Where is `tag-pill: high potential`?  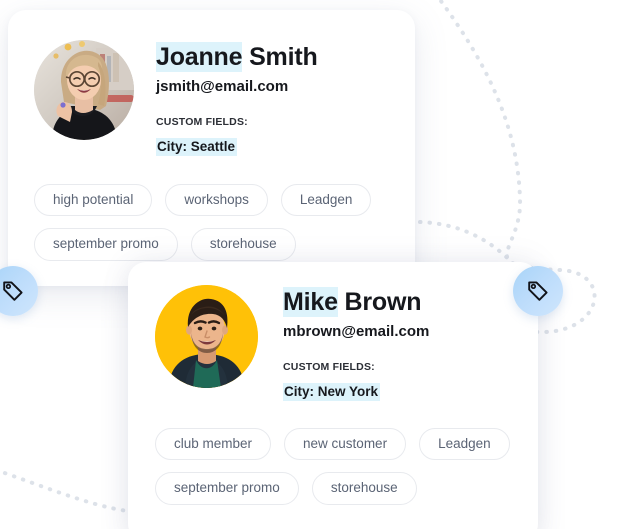 tag-pill: high potential is located at coordinates (93, 199).